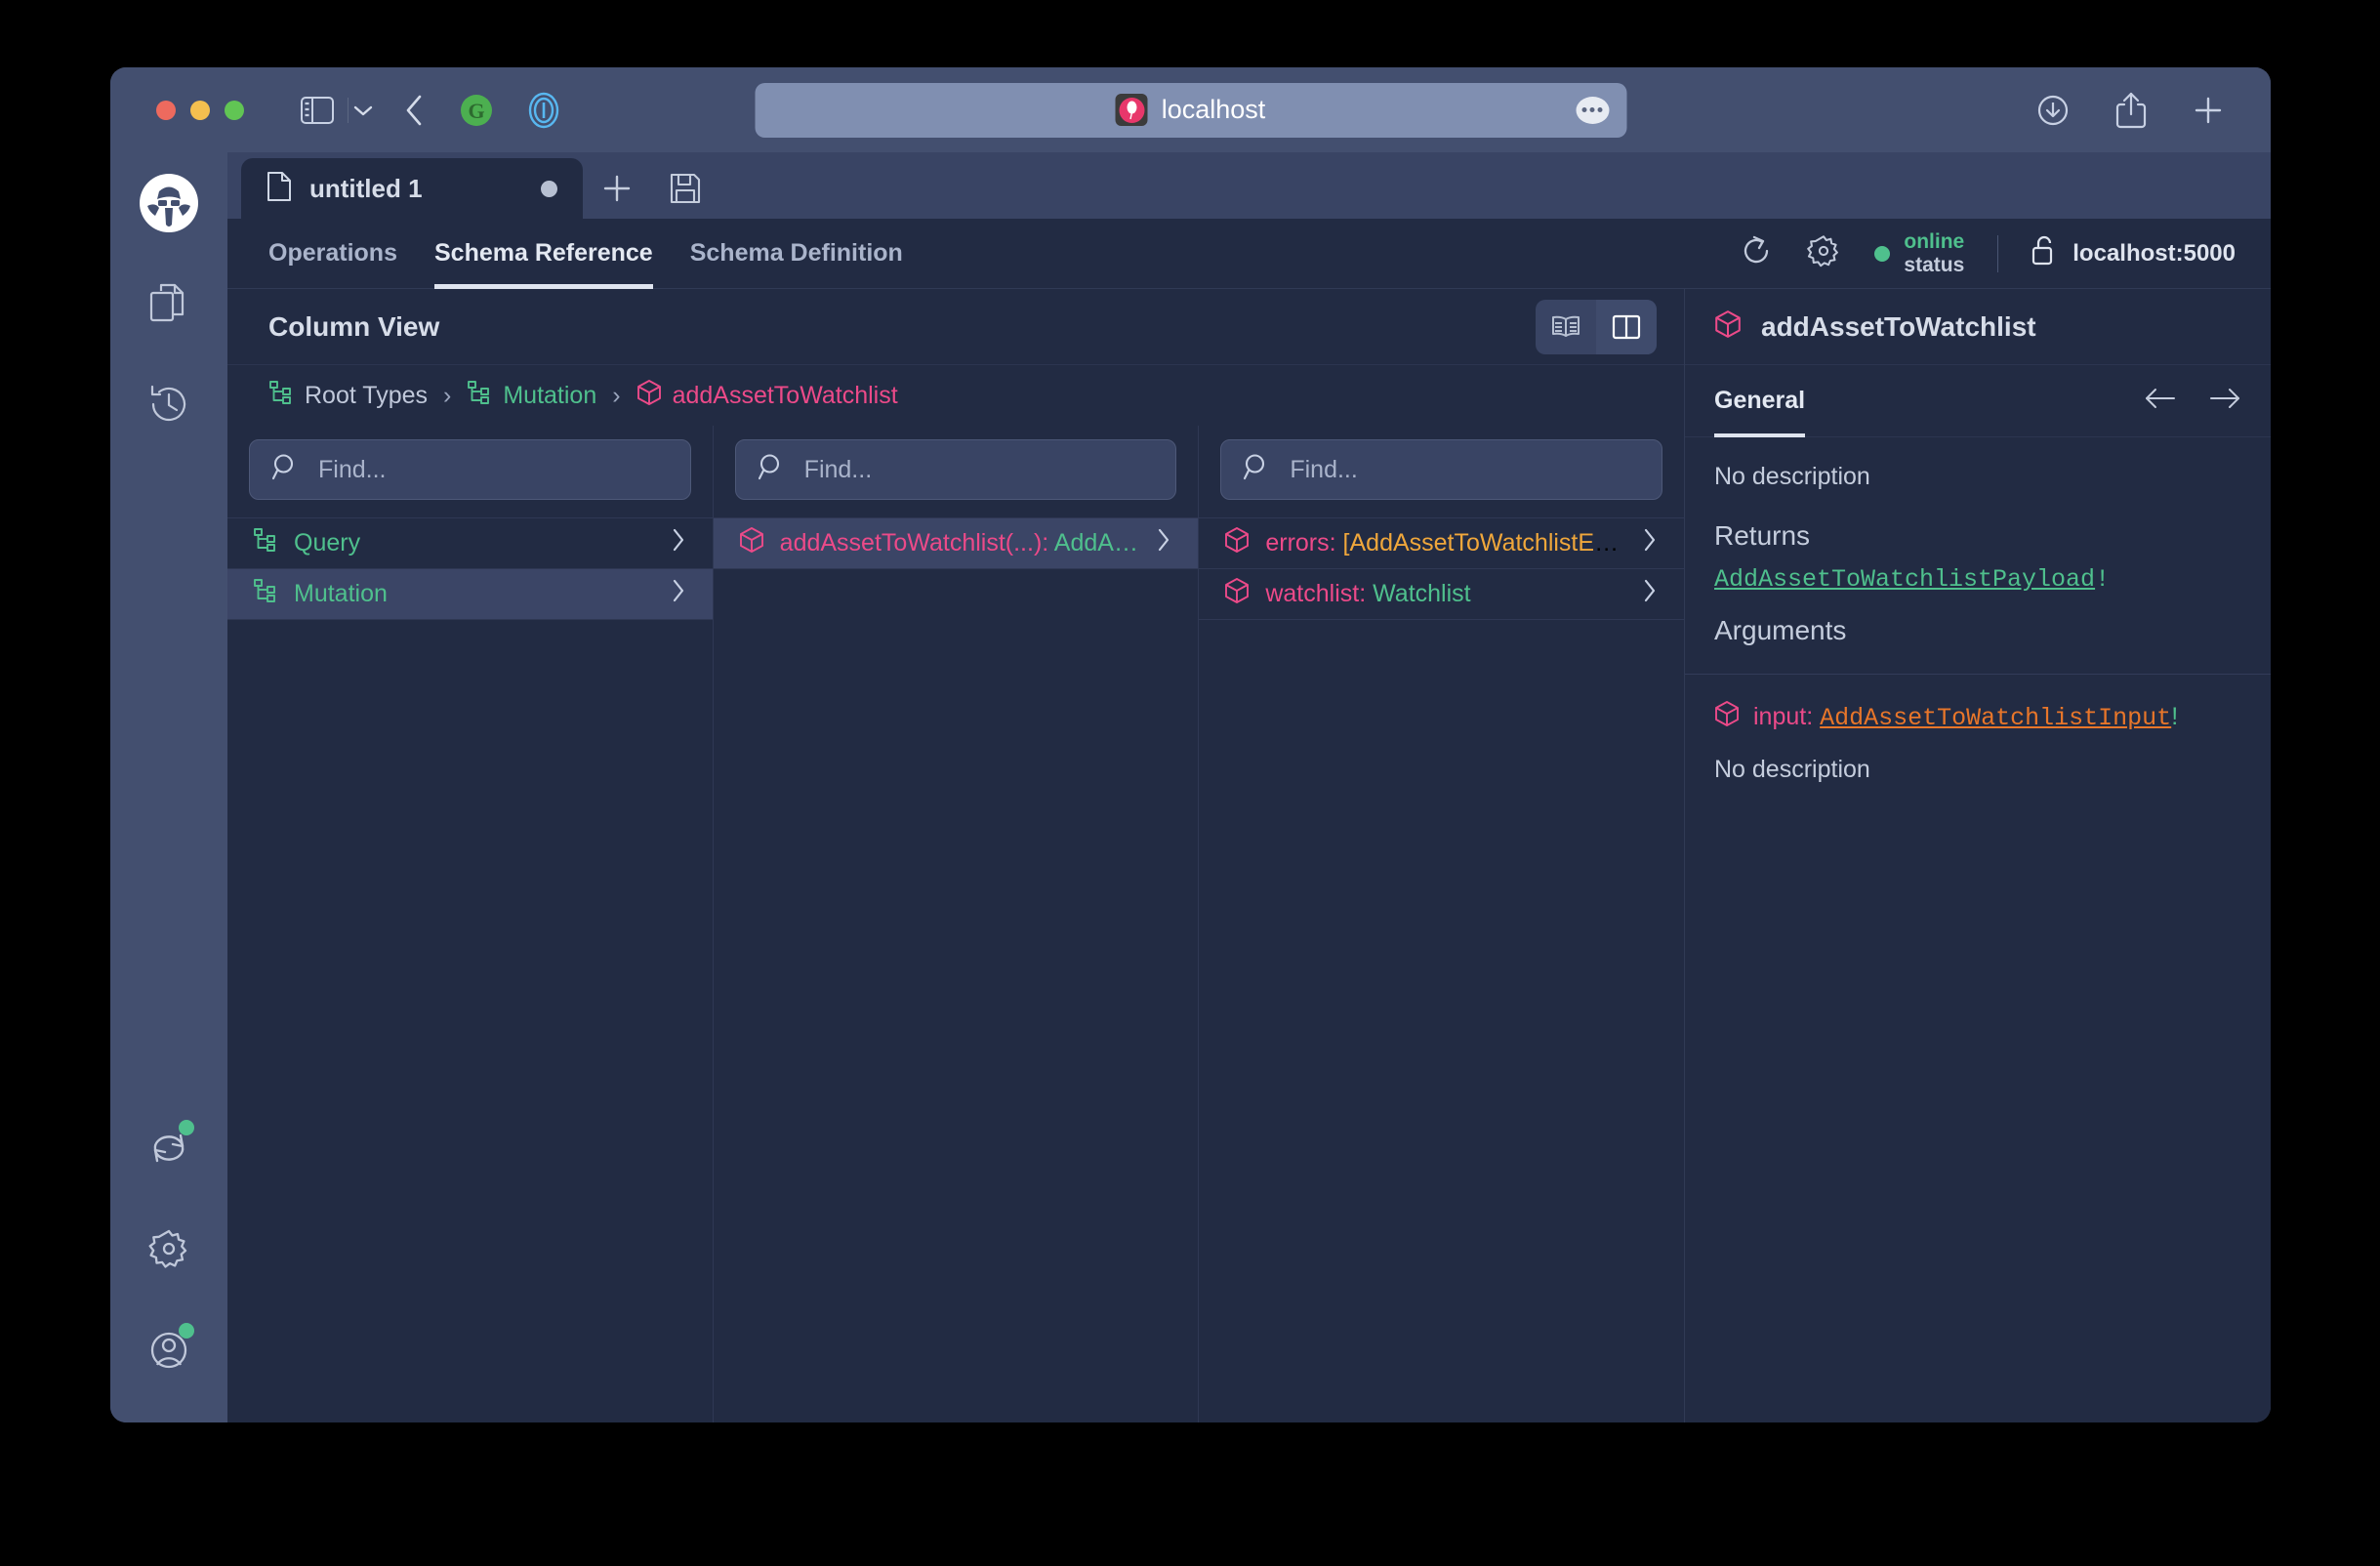  What do you see at coordinates (1904, 579) in the screenshot?
I see `returns-type-link: AddAssetToWatchlistPayload` at bounding box center [1904, 579].